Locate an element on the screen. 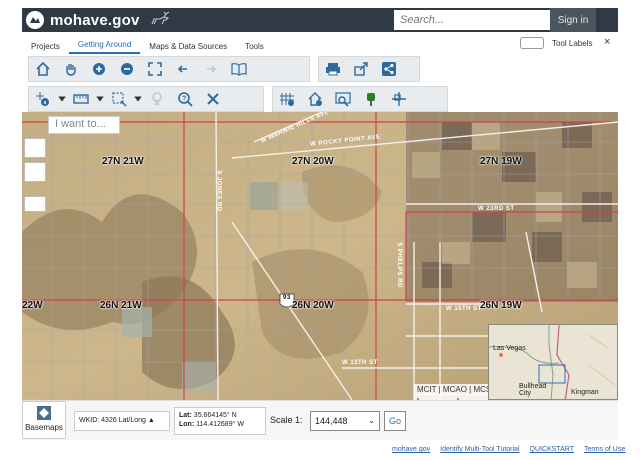 Image resolution: width=640 pixels, height=460 pixels. street-view-icon is located at coordinates (343, 99).